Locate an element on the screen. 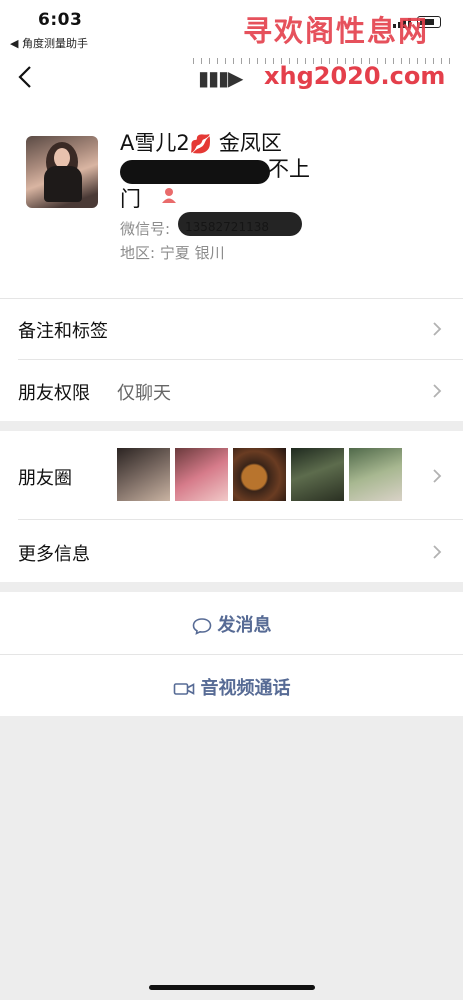 The height and width of the screenshot is (1000, 463). av-call-row: 音视频通话 is located at coordinates (231, 685).